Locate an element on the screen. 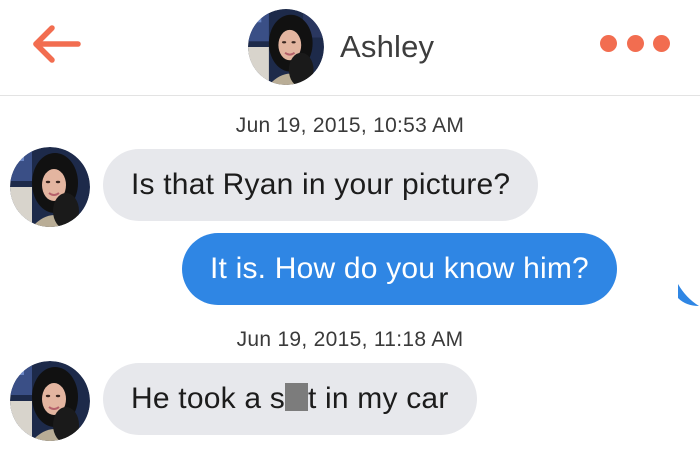 Image resolution: width=700 pixels, height=459 pixels. back-button is located at coordinates (56, 44).